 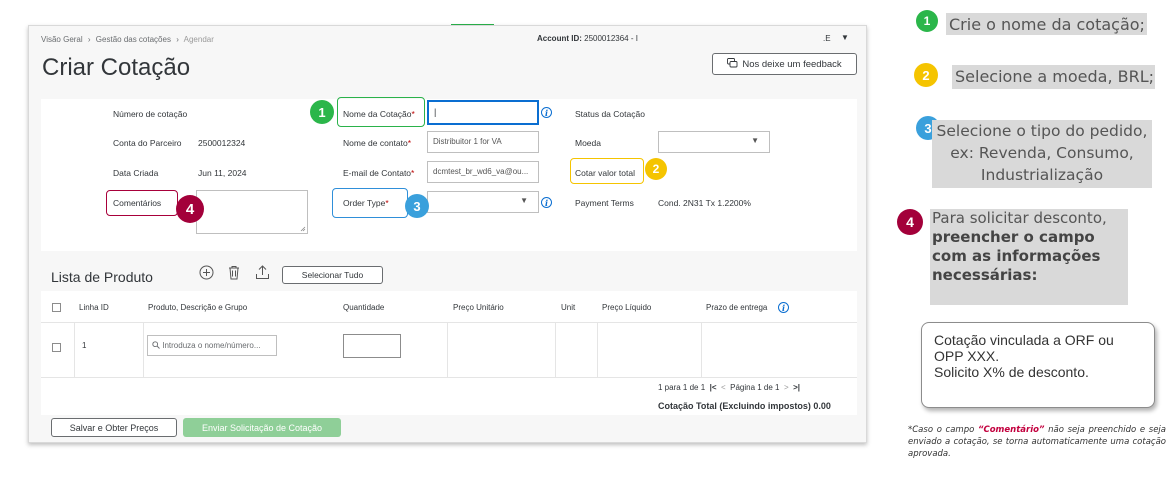 I want to click on account-suffix: .E, so click(x=827, y=38).